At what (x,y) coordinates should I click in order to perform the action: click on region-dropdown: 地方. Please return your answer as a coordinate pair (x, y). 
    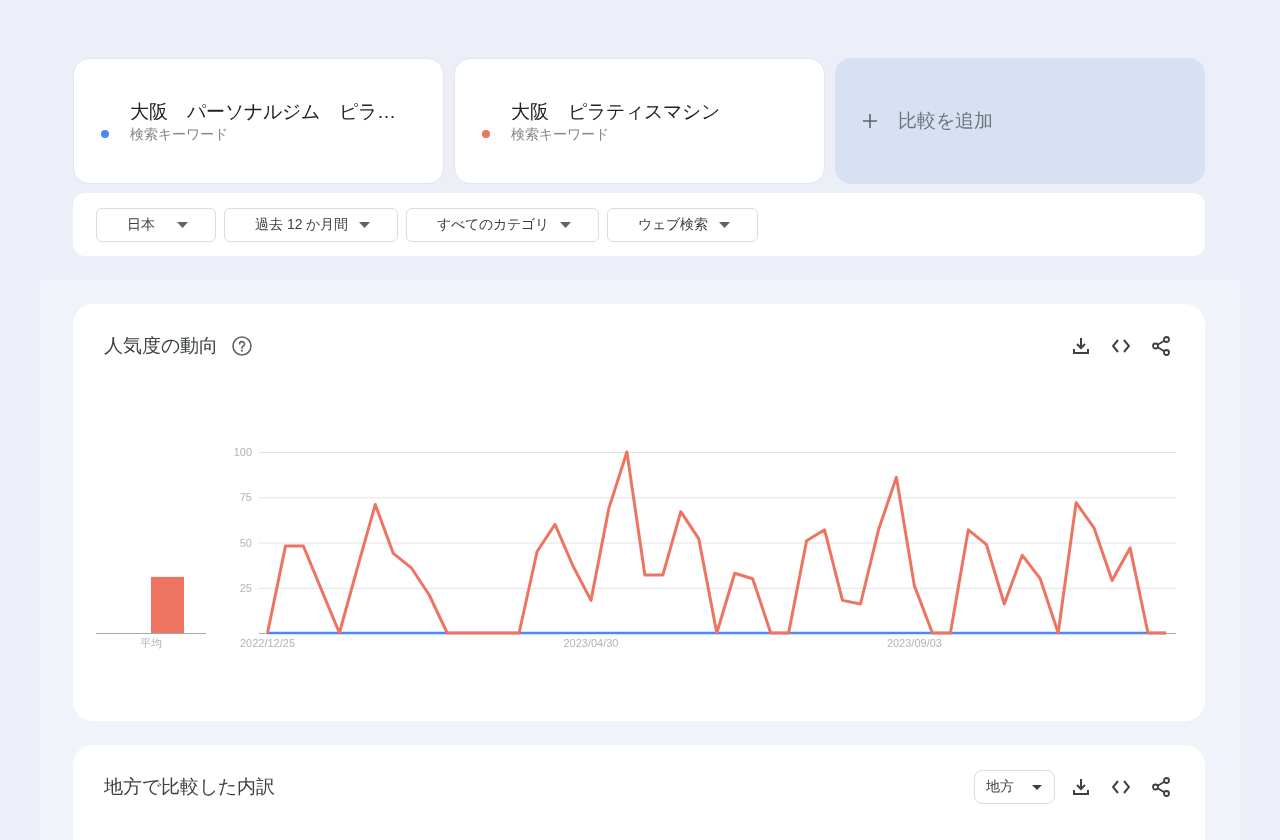
    Looking at the image, I should click on (1014, 787).